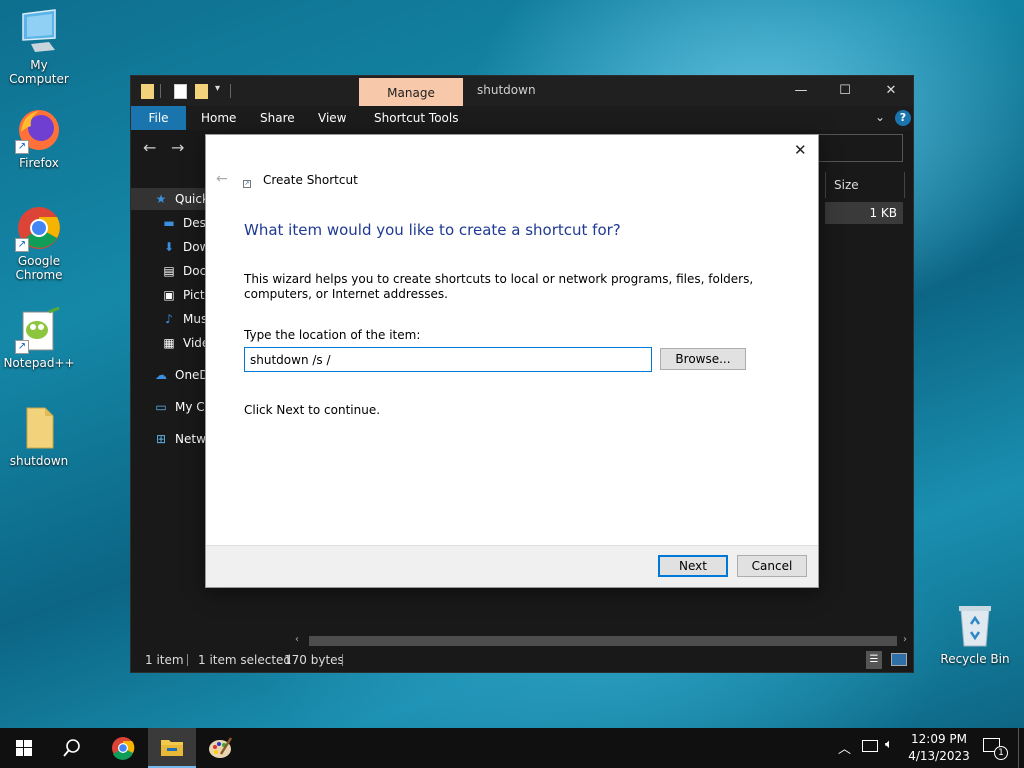 The width and height of the screenshot is (1024, 768). What do you see at coordinates (39, 461) in the screenshot?
I see `desktop-icon-label: shutdown` at bounding box center [39, 461].